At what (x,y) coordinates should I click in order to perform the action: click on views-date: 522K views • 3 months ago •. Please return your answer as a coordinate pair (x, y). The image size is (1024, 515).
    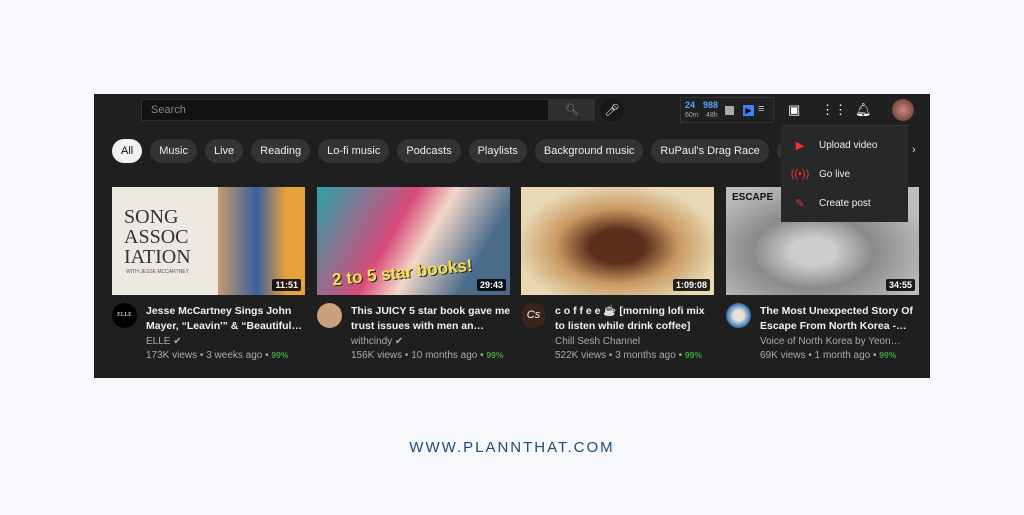
    Looking at the image, I should click on (620, 355).